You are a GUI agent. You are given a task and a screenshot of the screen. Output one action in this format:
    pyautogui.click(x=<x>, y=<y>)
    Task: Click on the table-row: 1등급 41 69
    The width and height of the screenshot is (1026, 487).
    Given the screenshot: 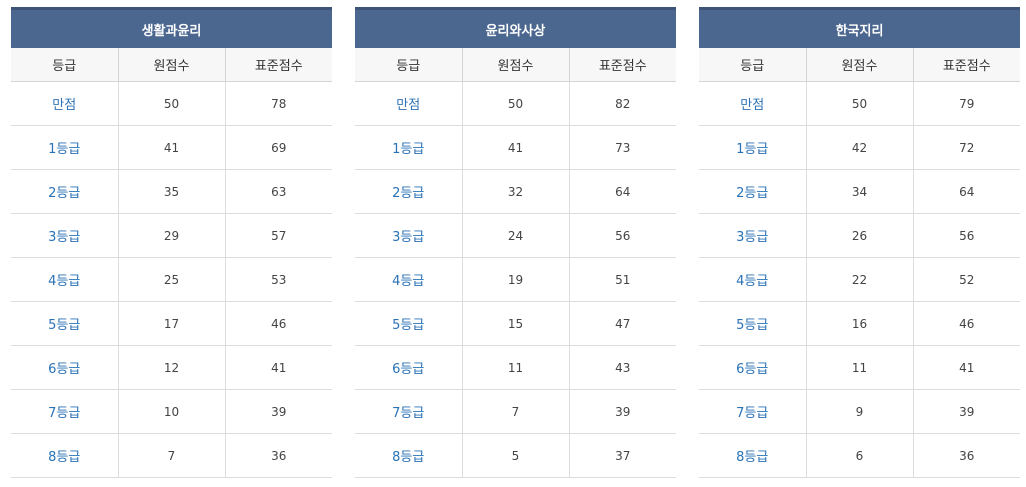 What is the action you would take?
    pyautogui.click(x=171, y=147)
    